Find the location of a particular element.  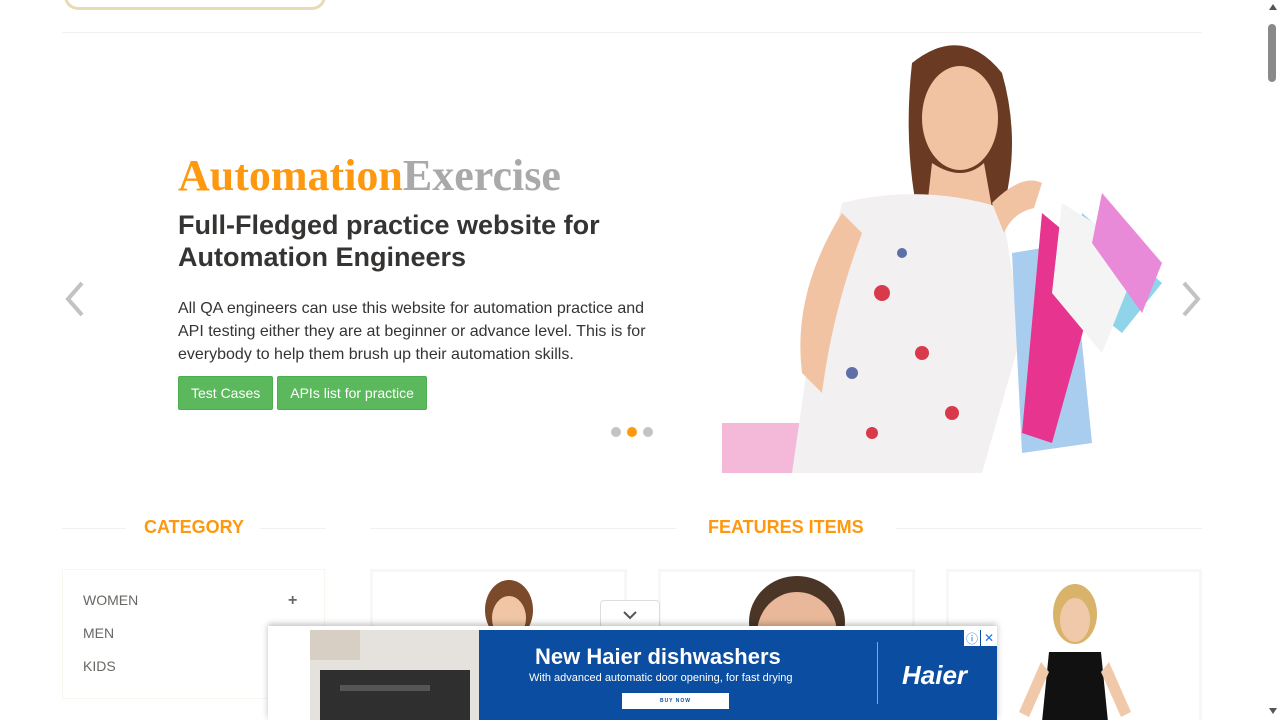

ad-controls: ⓘ ✕ is located at coordinates (980, 638).